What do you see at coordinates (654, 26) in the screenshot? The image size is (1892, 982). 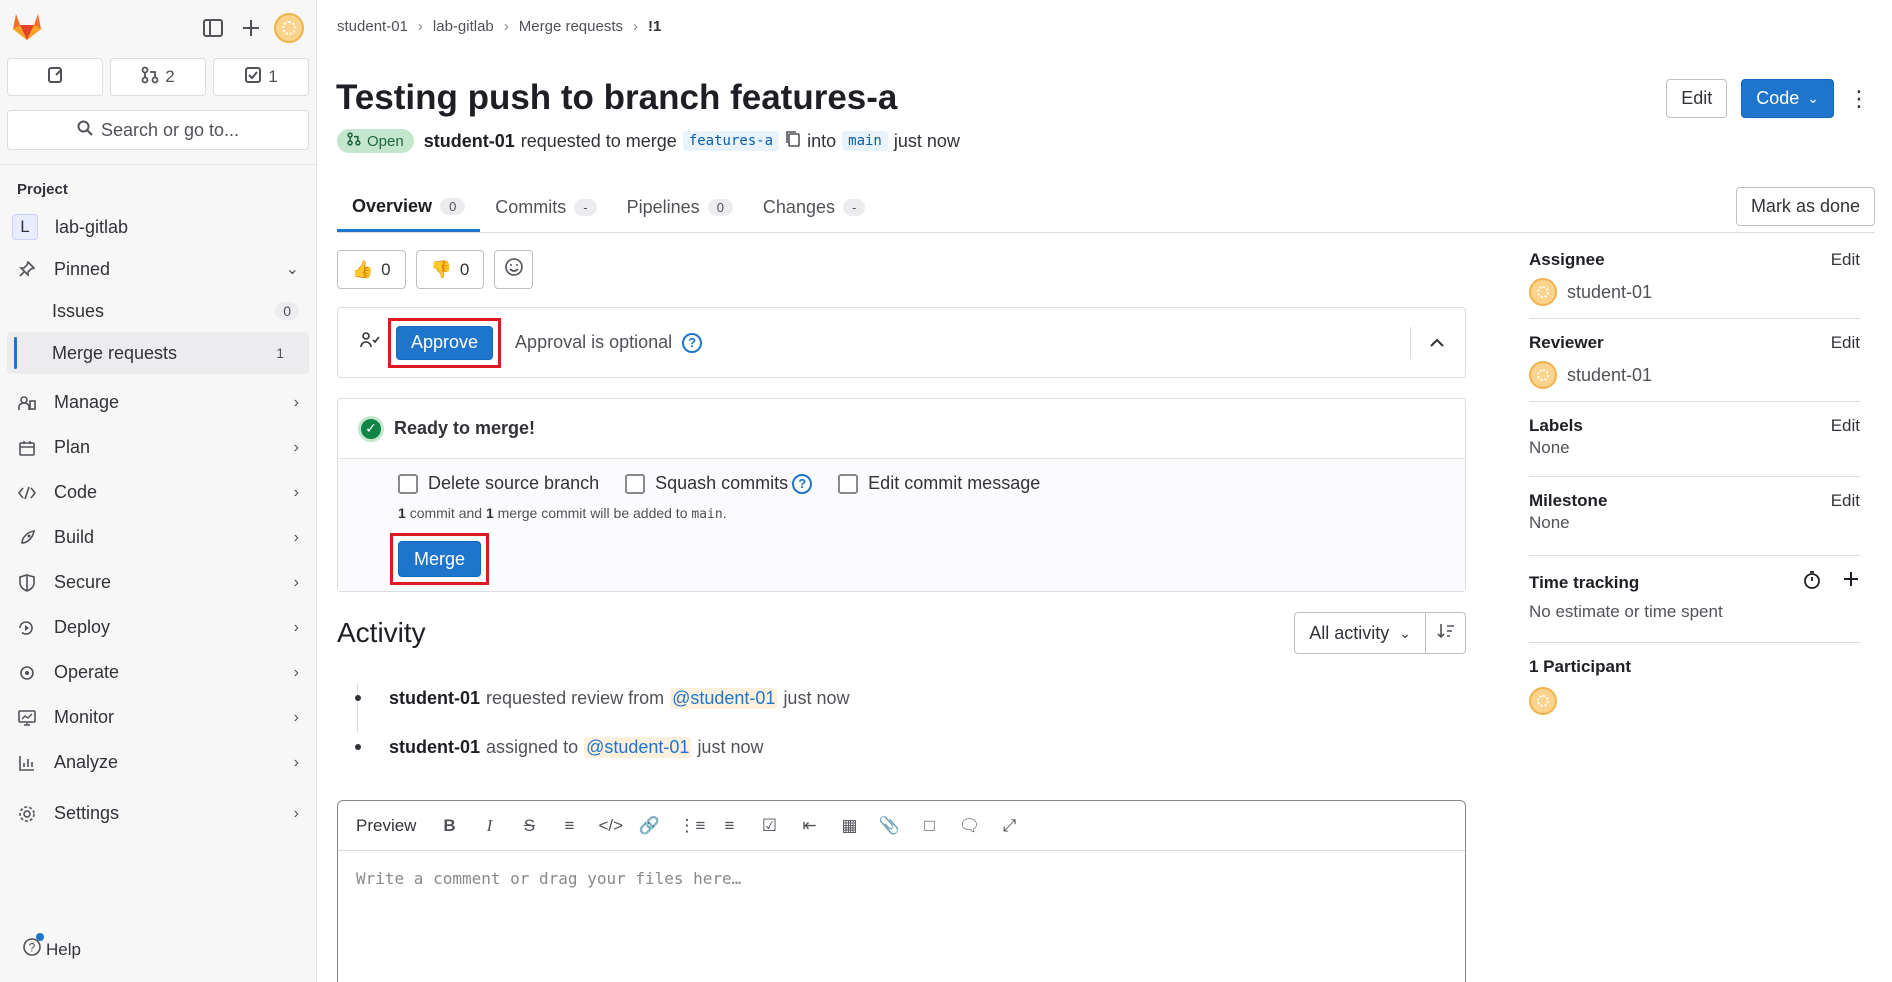 I see `breadcrumb-mr-id: !1` at bounding box center [654, 26].